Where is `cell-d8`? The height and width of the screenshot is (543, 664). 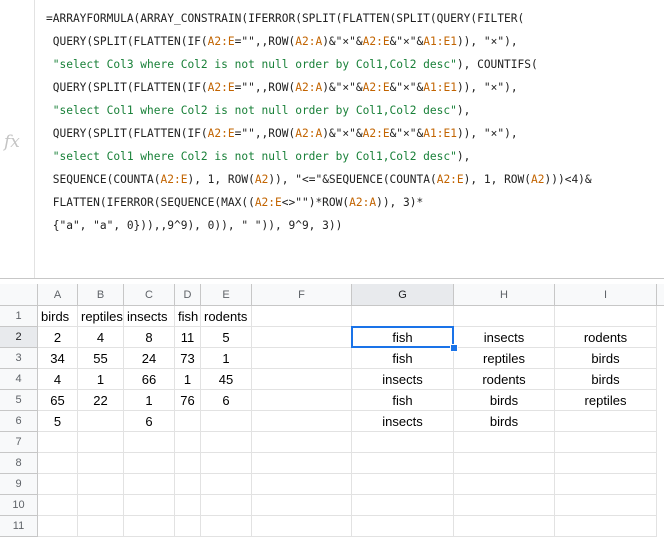
cell-d8 is located at coordinates (188, 463).